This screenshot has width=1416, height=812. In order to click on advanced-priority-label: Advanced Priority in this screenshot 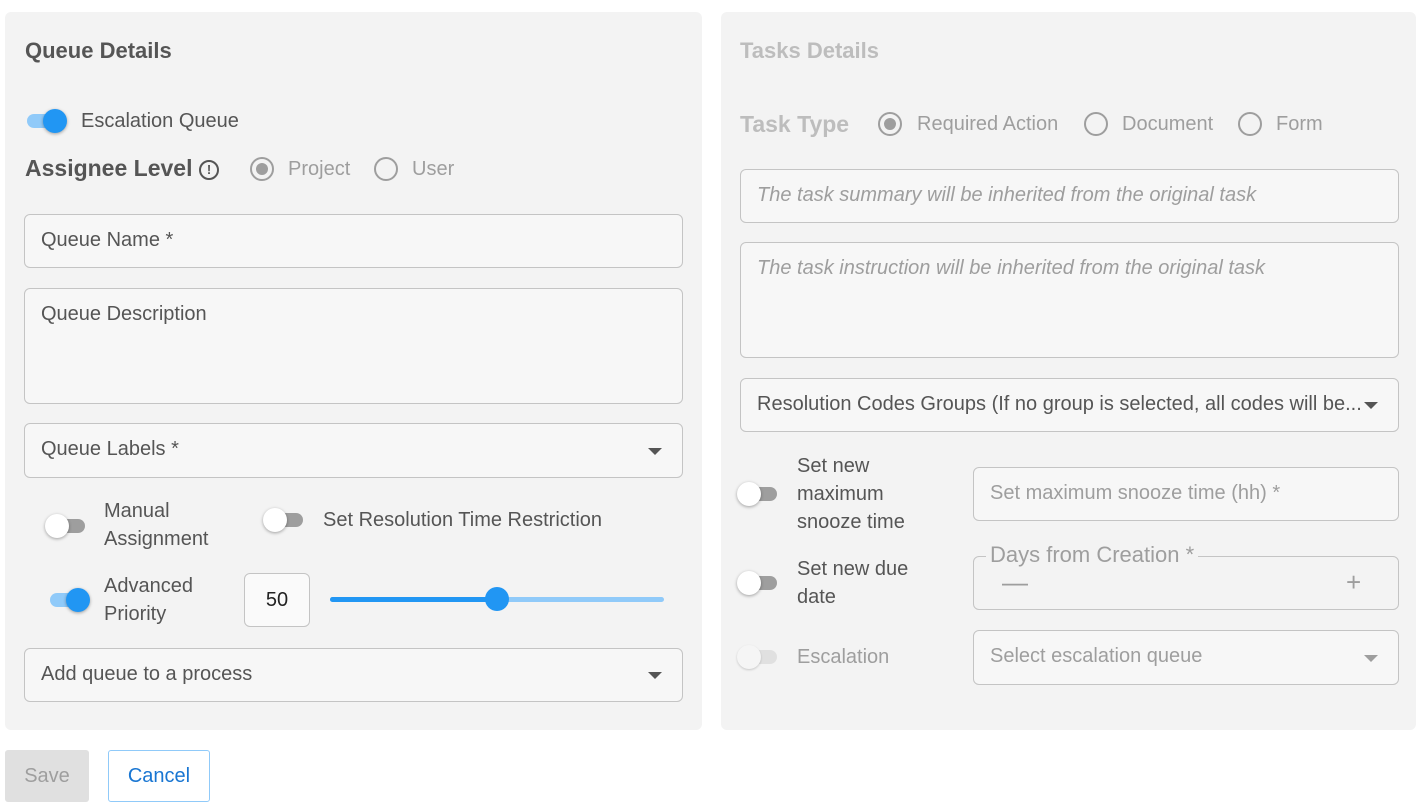, I will do `click(148, 600)`.